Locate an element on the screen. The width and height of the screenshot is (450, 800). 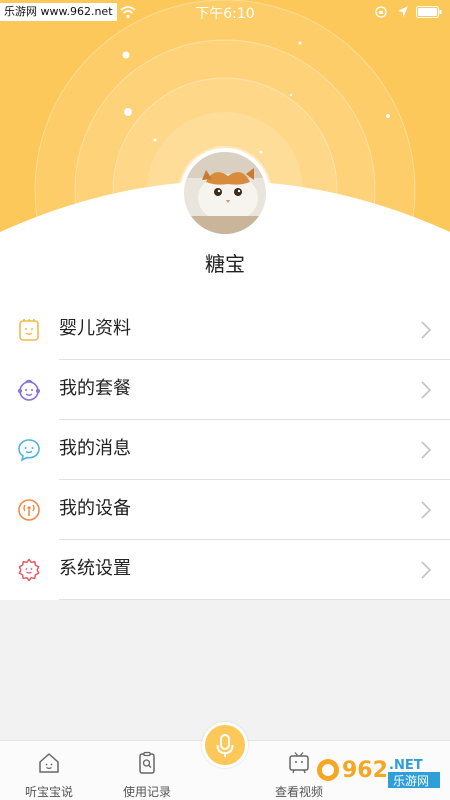
menu-item-label: 婴儿资料 is located at coordinates (95, 328).